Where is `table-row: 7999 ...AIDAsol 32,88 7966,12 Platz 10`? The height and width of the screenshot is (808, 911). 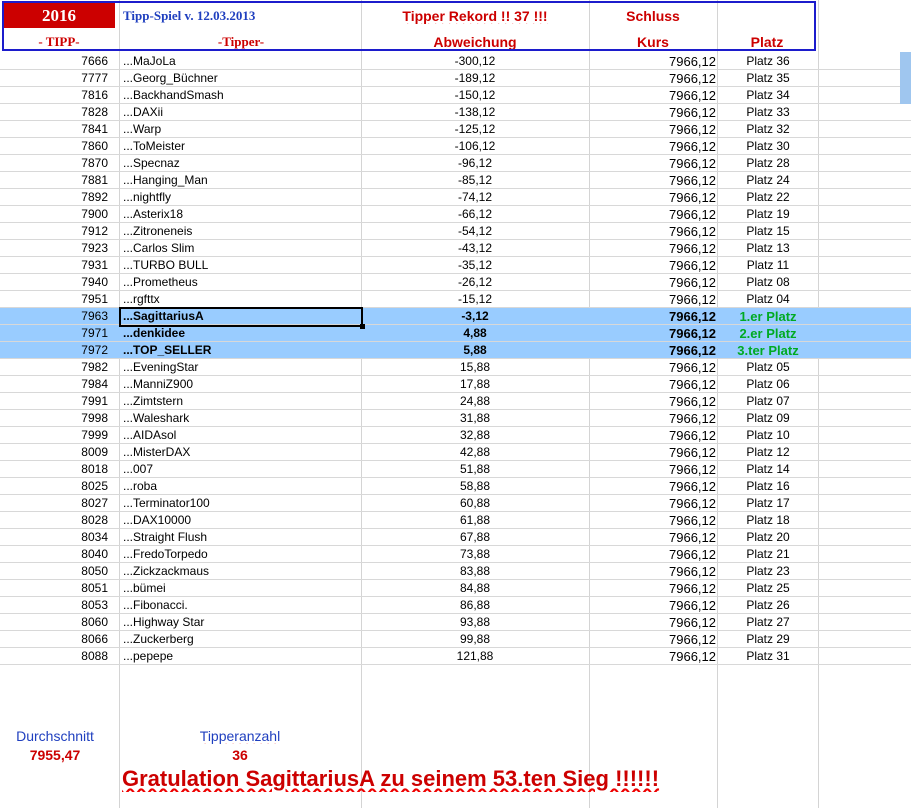 table-row: 7999 ...AIDAsol 32,88 7966,12 Platz 10 is located at coordinates (455, 435).